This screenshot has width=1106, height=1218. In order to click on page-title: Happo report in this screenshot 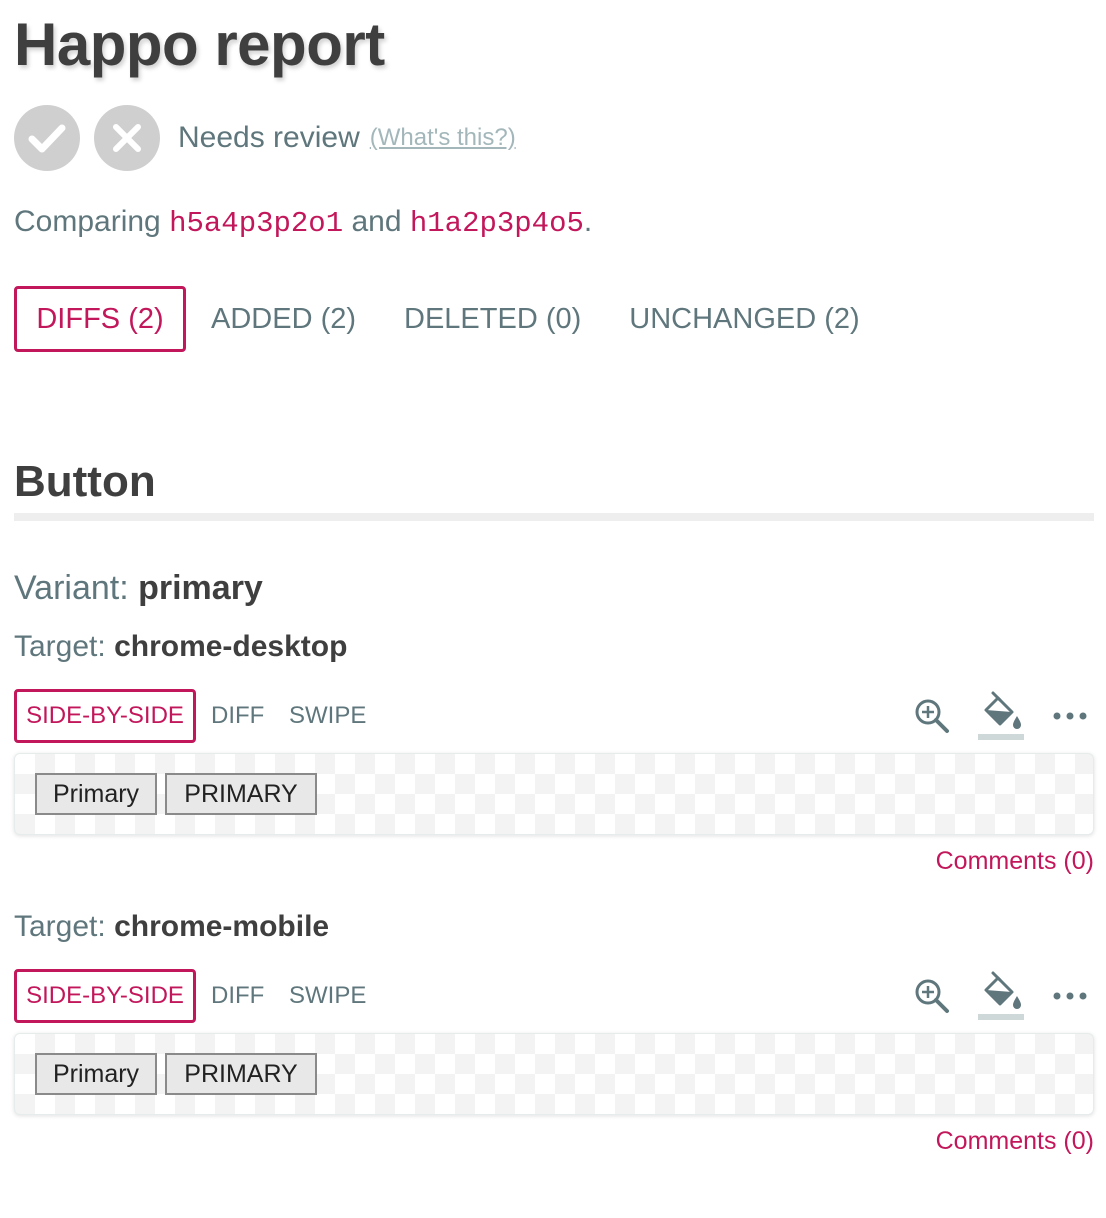, I will do `click(199, 44)`.